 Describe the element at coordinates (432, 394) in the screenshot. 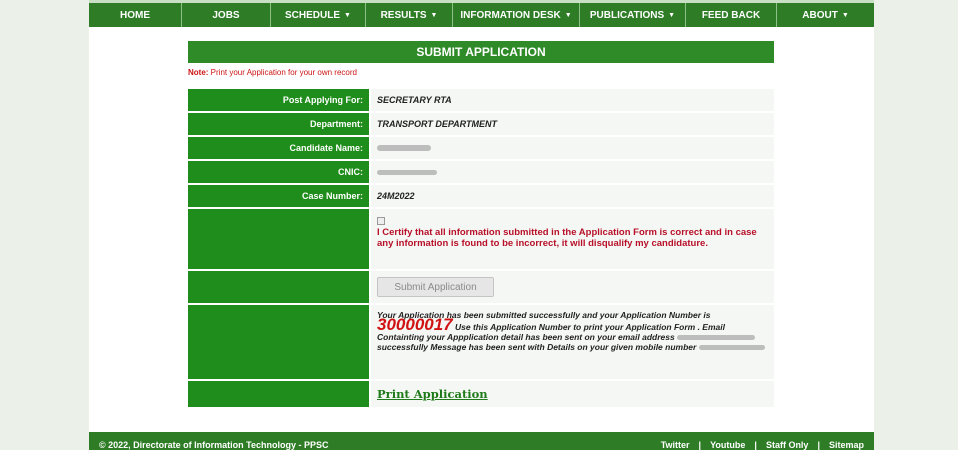

I see `print-application-link: Print Application` at that location.